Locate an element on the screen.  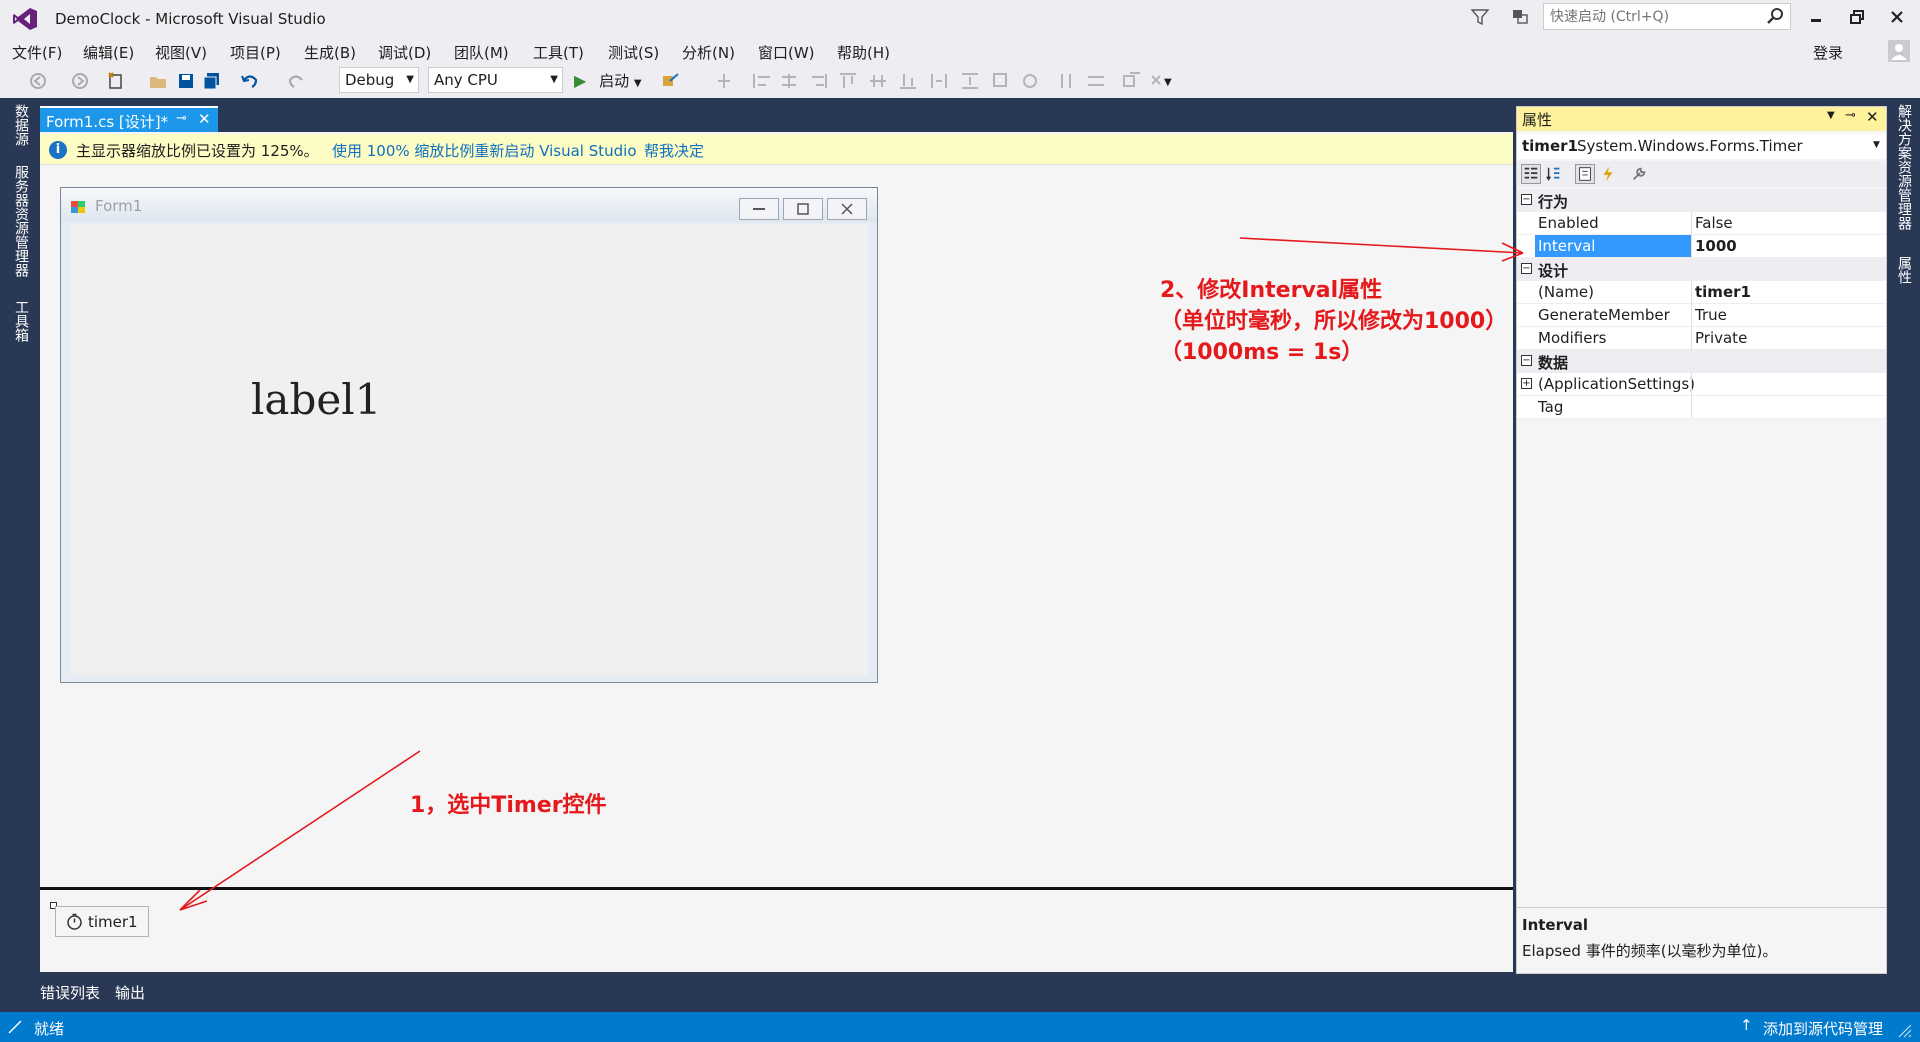
tab-solution-explorer: 解决方案资源管理器 is located at coordinates (1904, 167).